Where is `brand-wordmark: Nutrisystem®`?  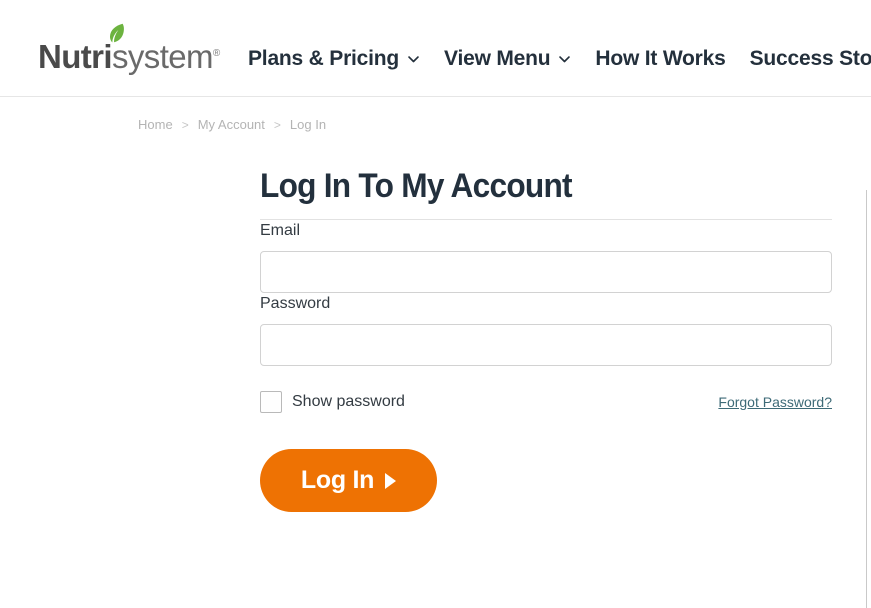
brand-wordmark: Nutrisystem® is located at coordinates (129, 50).